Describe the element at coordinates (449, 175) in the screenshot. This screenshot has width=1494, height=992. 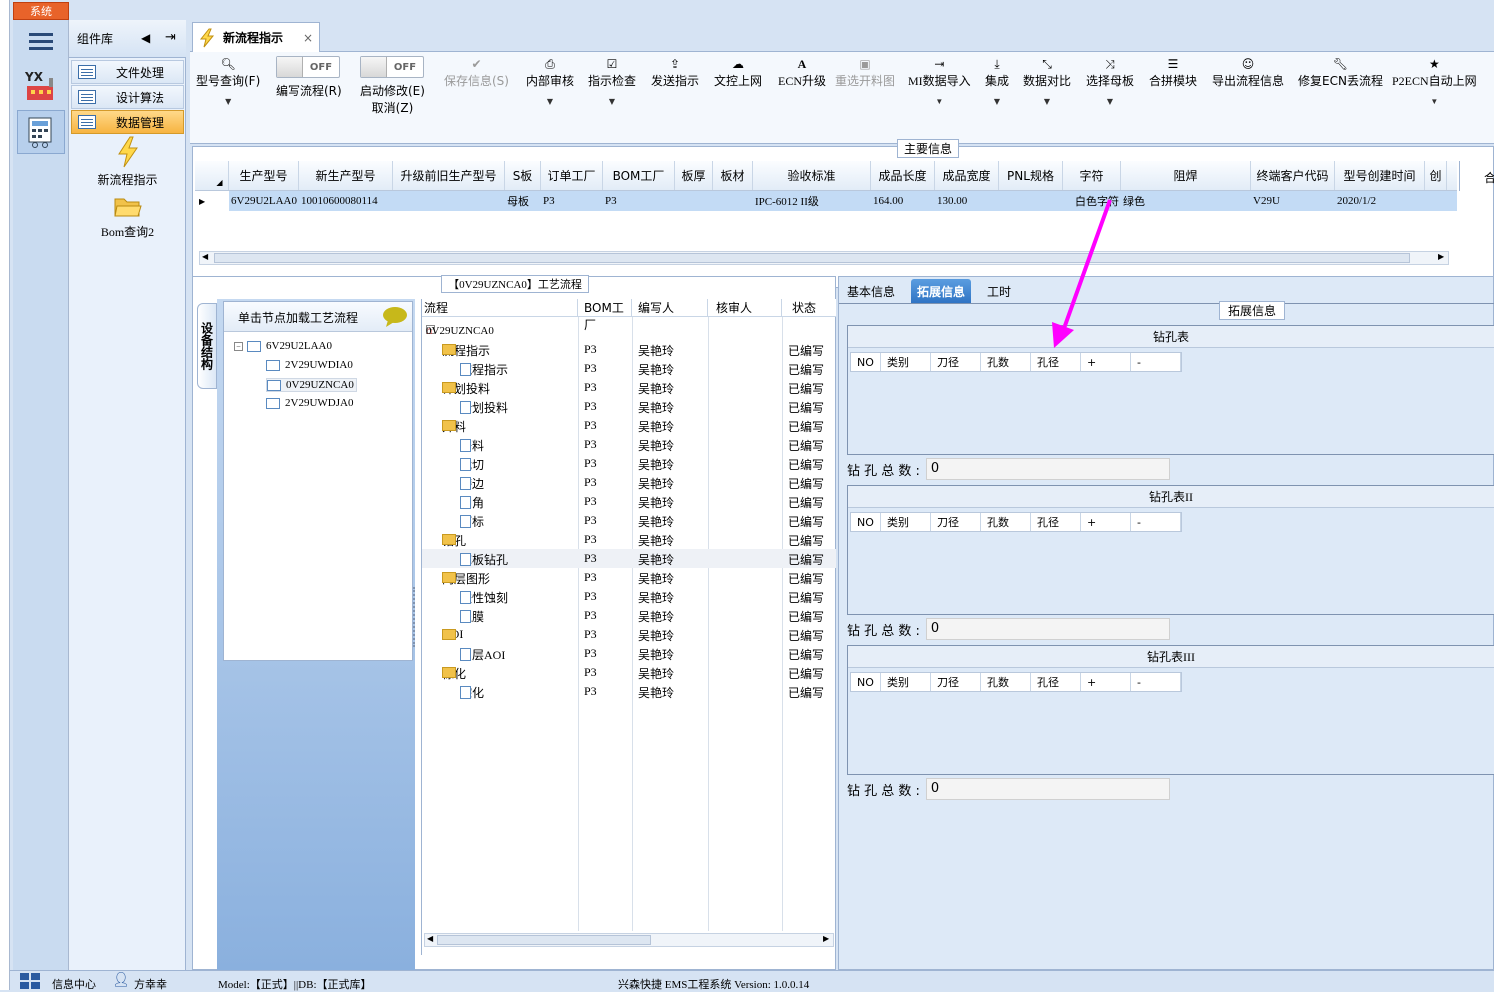
I see `col-header: 升级前旧生产型号` at that location.